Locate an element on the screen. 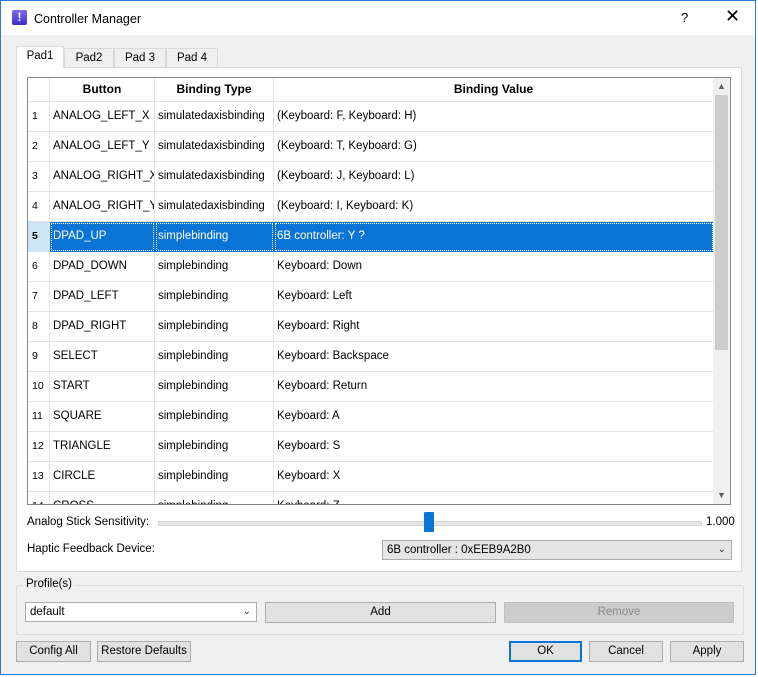  button-cell: DPAD_LEFT is located at coordinates (102, 297).